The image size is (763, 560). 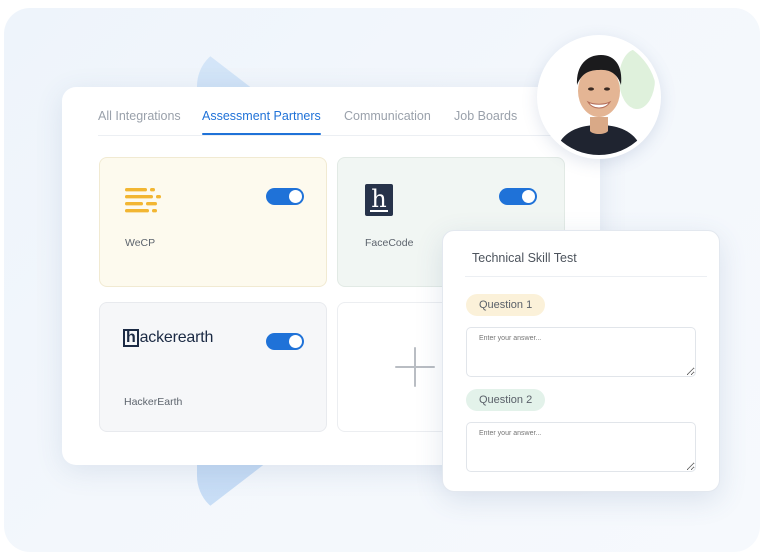 I want to click on question-1-answer-input, so click(x=581, y=352).